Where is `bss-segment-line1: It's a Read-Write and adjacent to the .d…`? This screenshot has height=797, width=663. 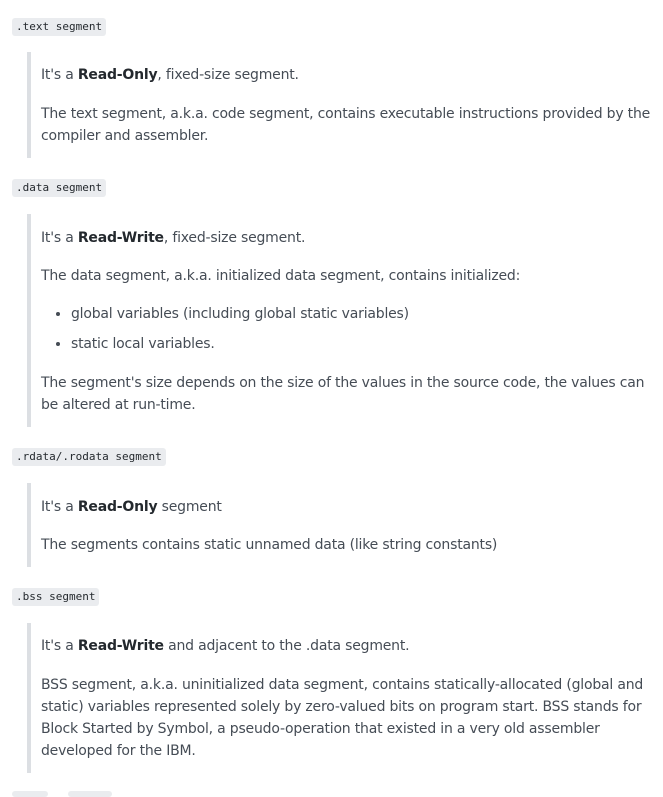 bss-segment-line1: It's a Read-Write and adjacent to the .d… is located at coordinates (225, 646).